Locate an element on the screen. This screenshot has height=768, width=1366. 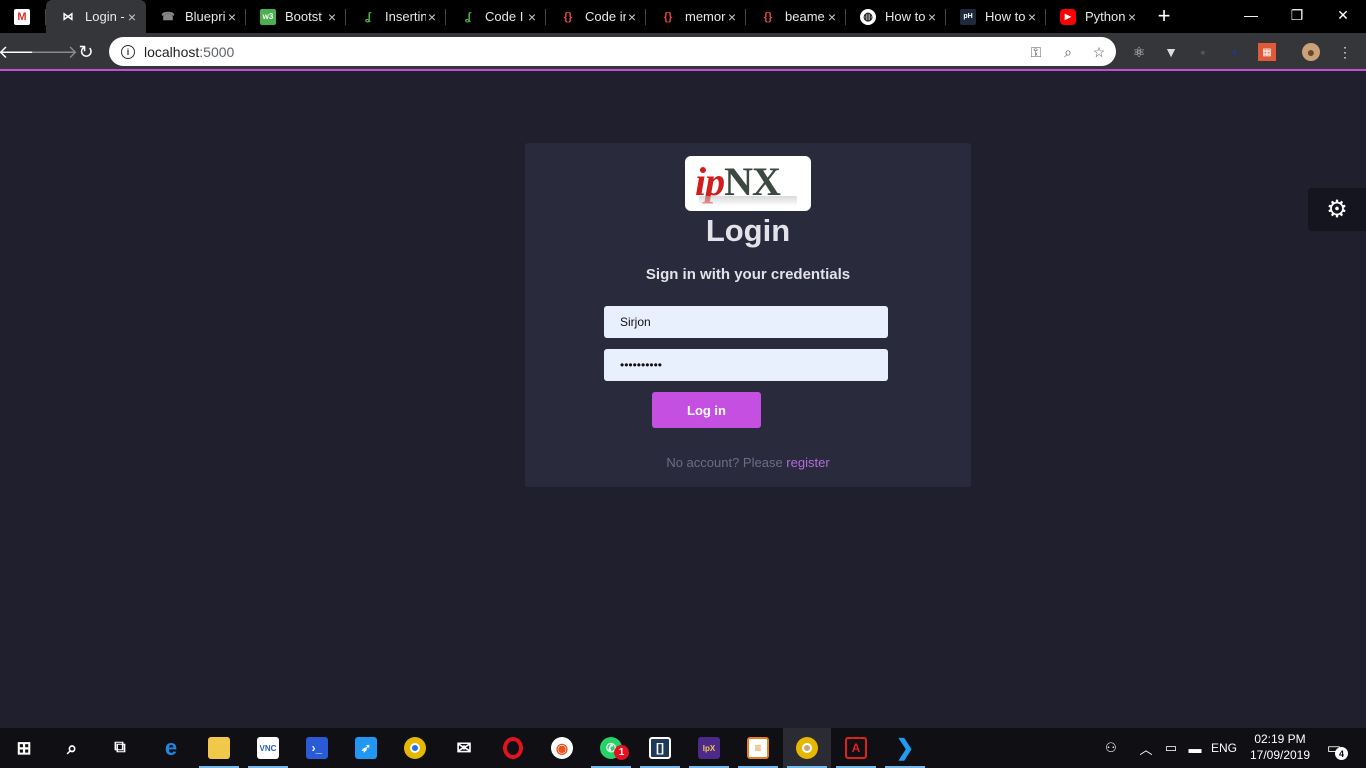
chrome-active-app is located at coordinates (807, 748).